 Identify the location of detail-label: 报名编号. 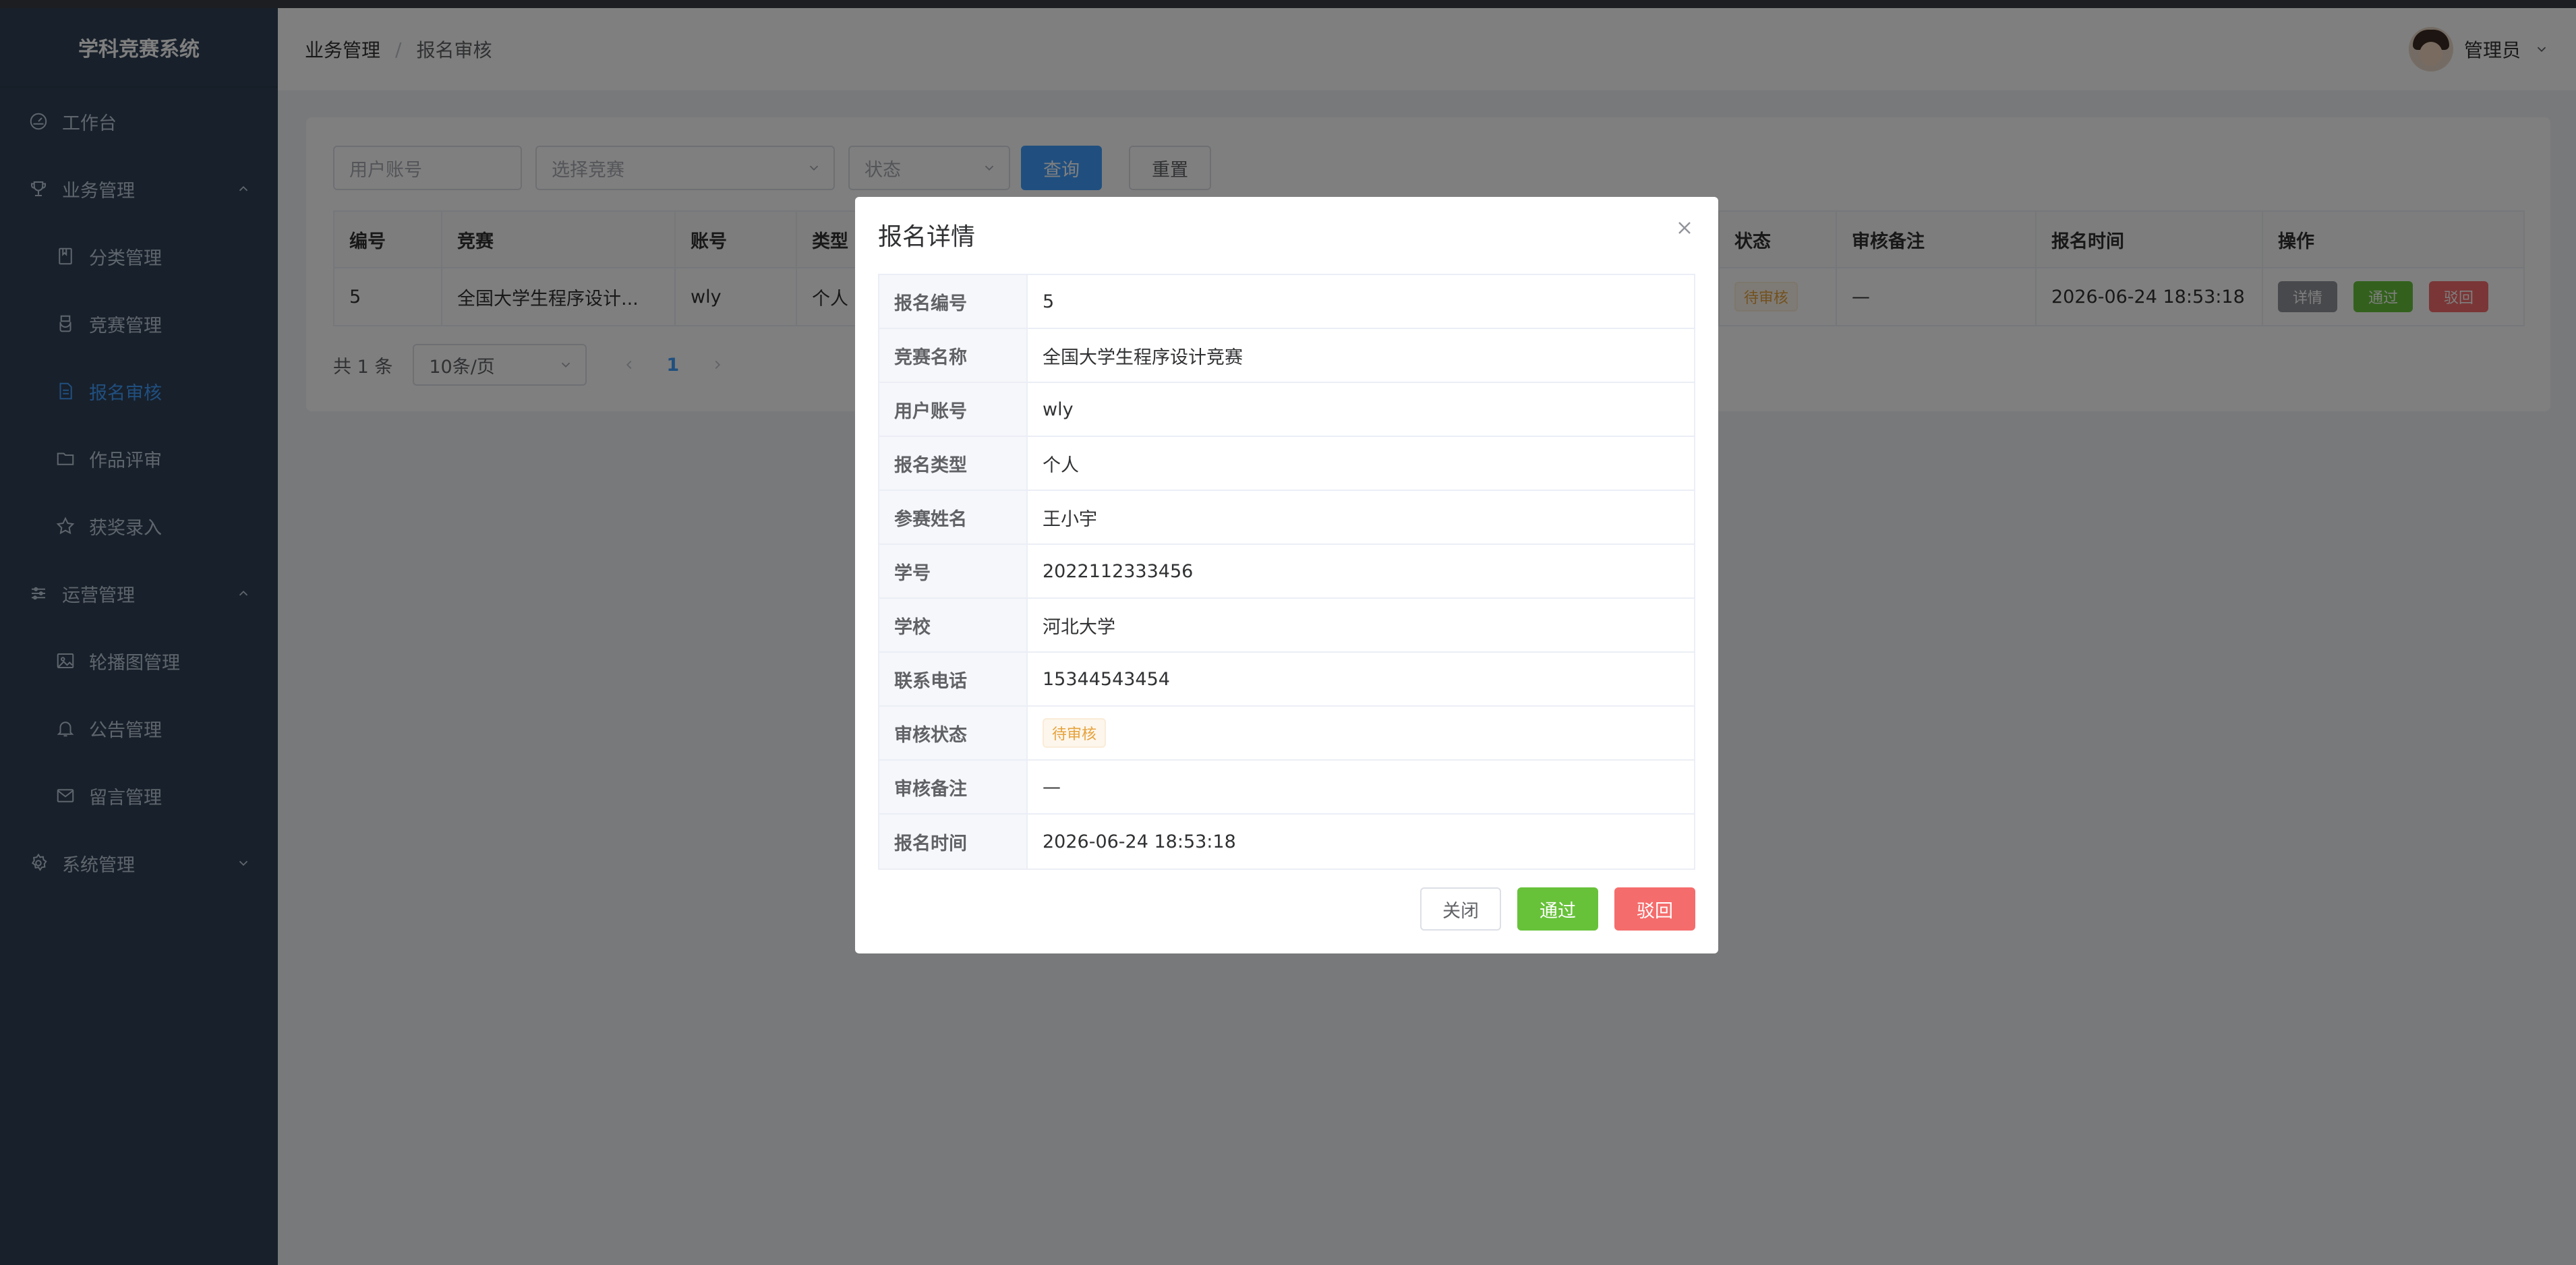
(954, 302).